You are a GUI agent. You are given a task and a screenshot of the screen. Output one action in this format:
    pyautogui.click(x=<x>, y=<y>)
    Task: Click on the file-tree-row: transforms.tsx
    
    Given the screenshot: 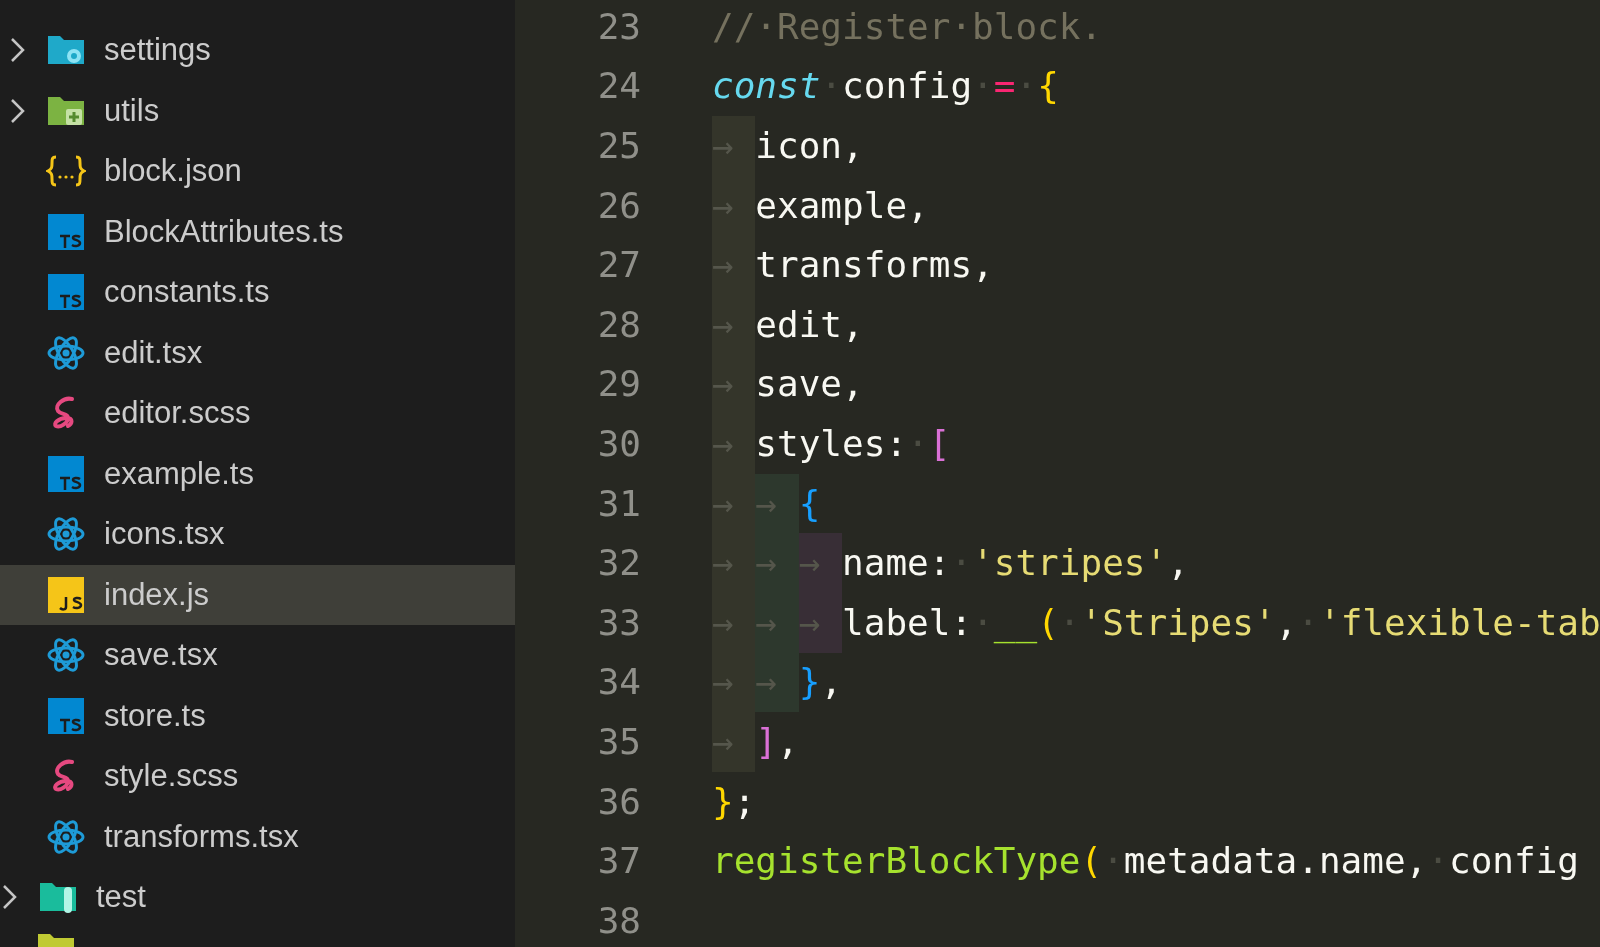 What is the action you would take?
    pyautogui.click(x=257, y=836)
    